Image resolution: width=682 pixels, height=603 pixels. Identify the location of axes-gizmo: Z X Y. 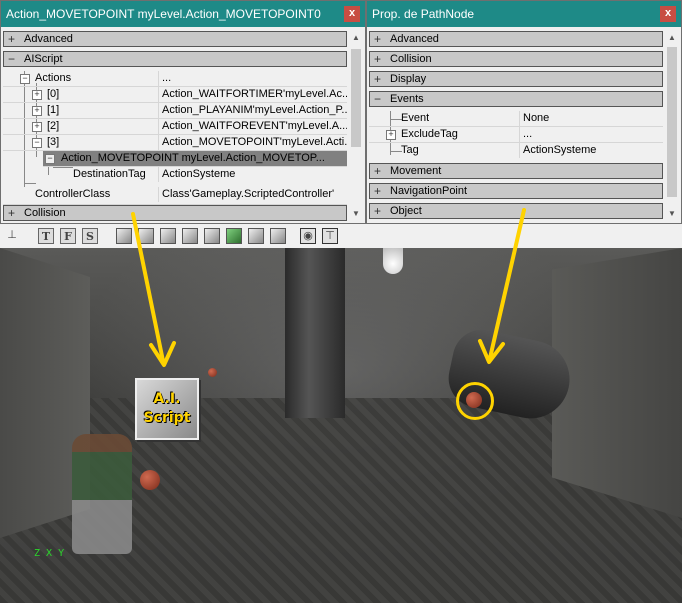
(49, 553).